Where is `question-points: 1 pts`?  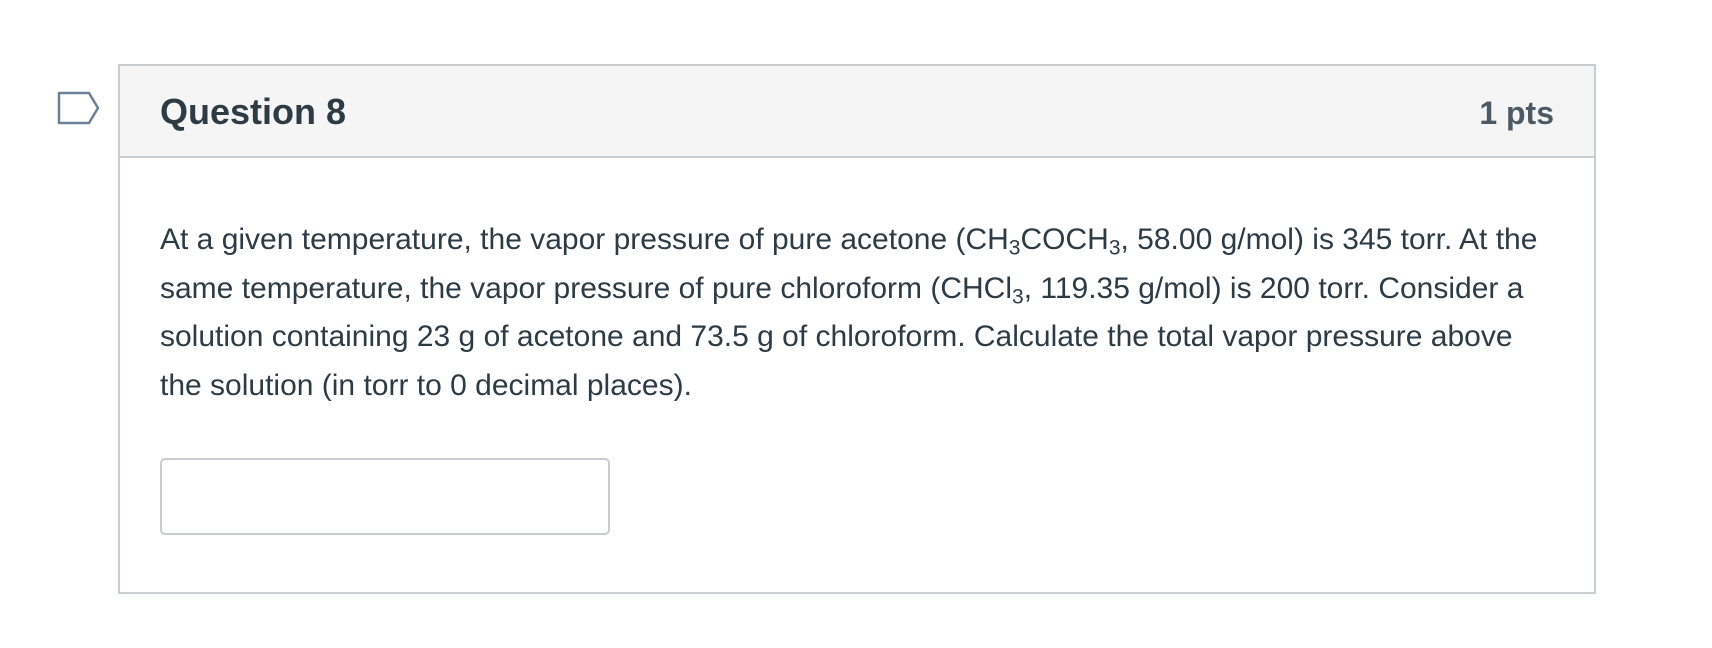 question-points: 1 pts is located at coordinates (1516, 113).